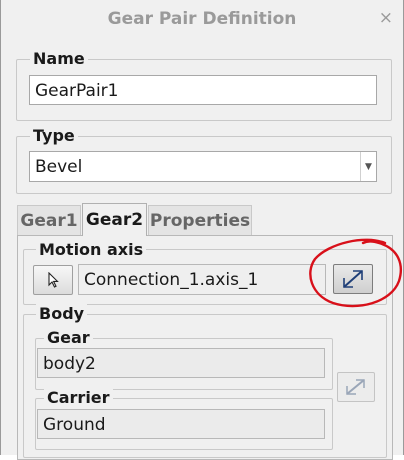 The width and height of the screenshot is (404, 460). What do you see at coordinates (68, 337) in the screenshot?
I see `gear-label: Gear` at bounding box center [68, 337].